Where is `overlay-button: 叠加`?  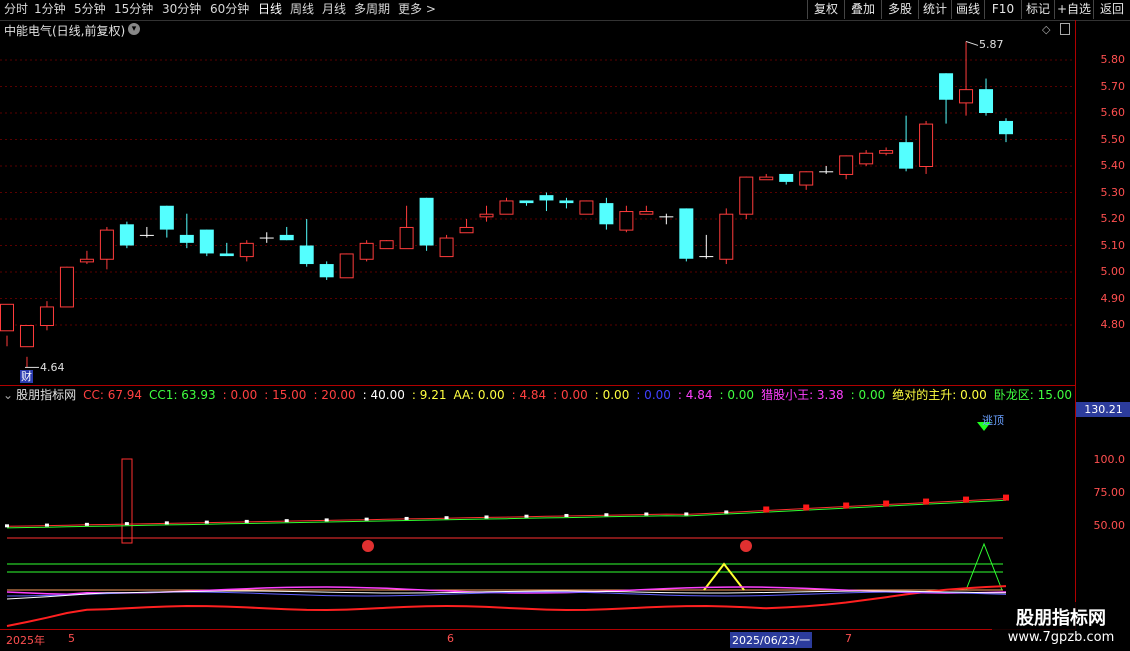 overlay-button: 叠加 is located at coordinates (862, 9).